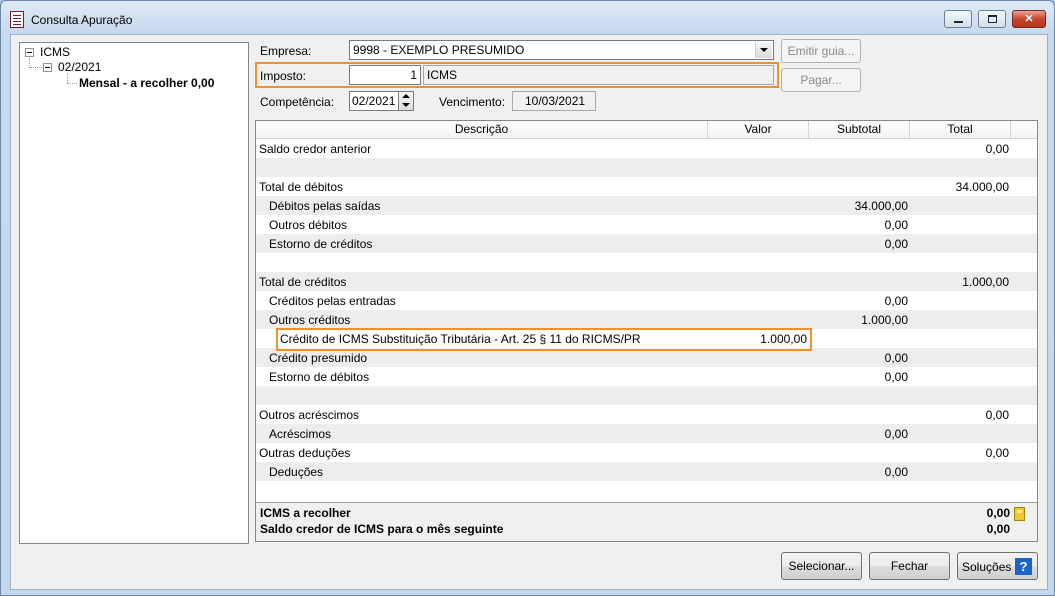  What do you see at coordinates (301, 187) in the screenshot?
I see `cell-descricao: Total de débitos` at bounding box center [301, 187].